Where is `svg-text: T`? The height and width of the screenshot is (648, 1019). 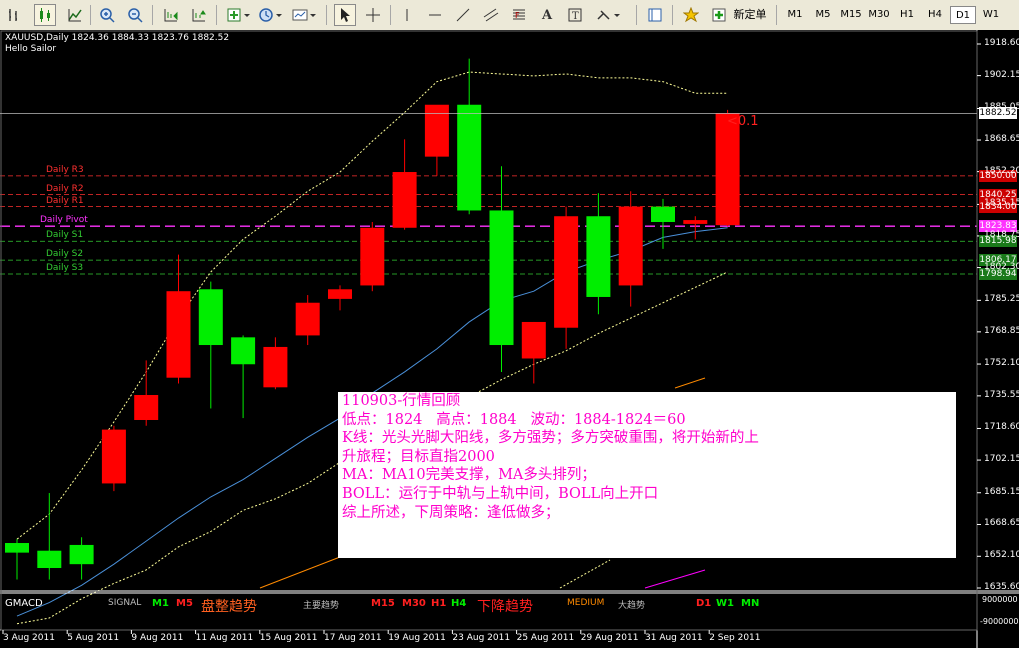 svg-text: T is located at coordinates (575, 16).